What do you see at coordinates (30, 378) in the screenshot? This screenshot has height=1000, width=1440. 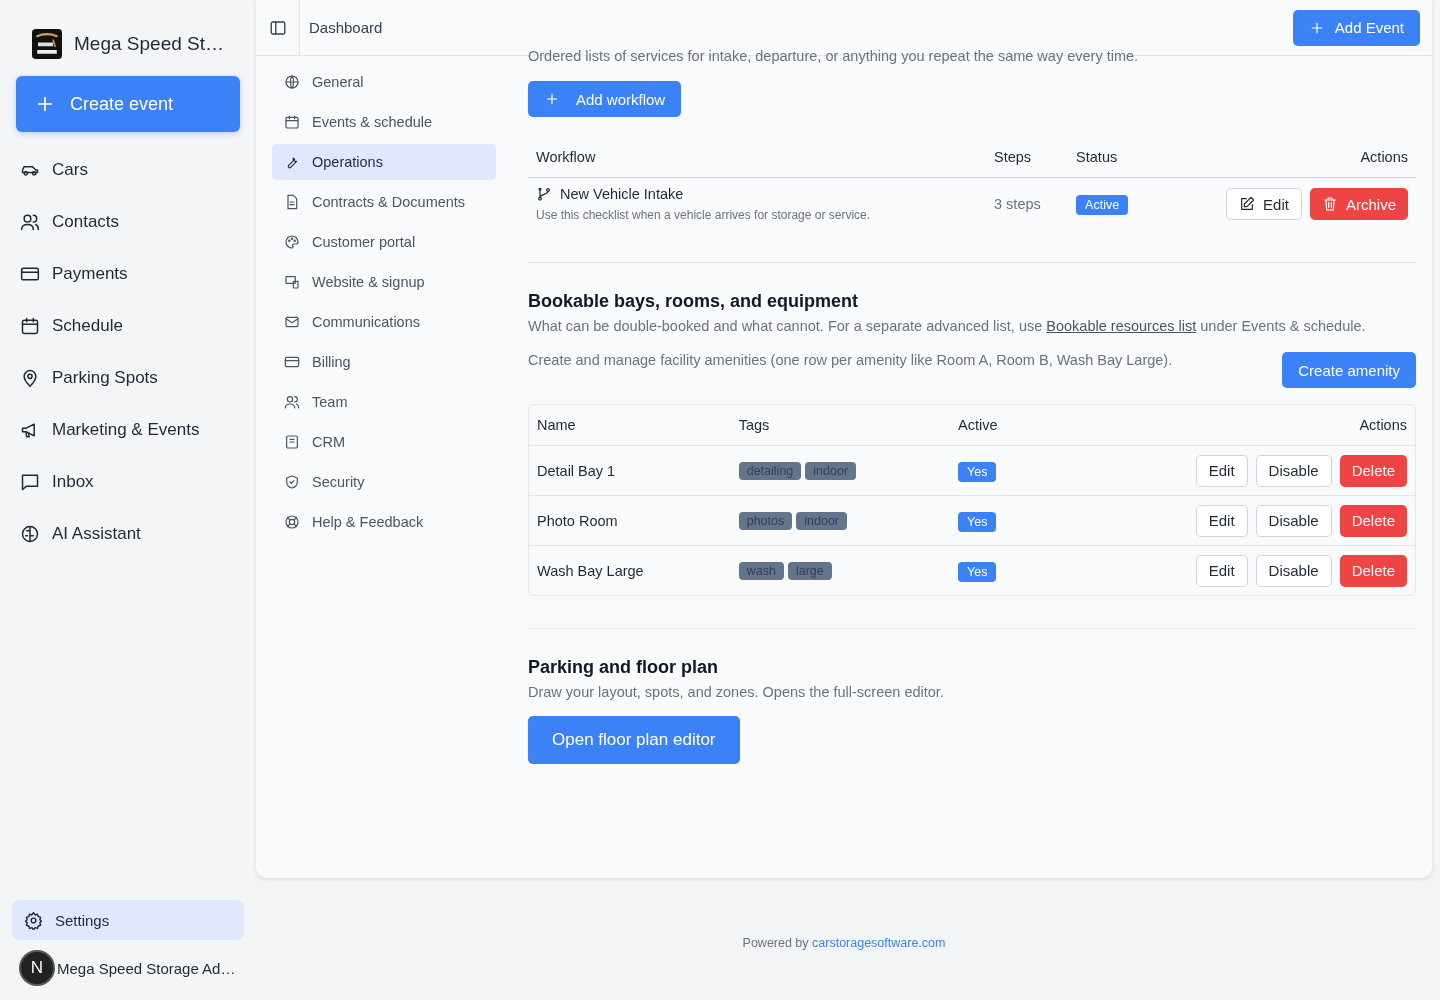 I see `map-pin-icon` at bounding box center [30, 378].